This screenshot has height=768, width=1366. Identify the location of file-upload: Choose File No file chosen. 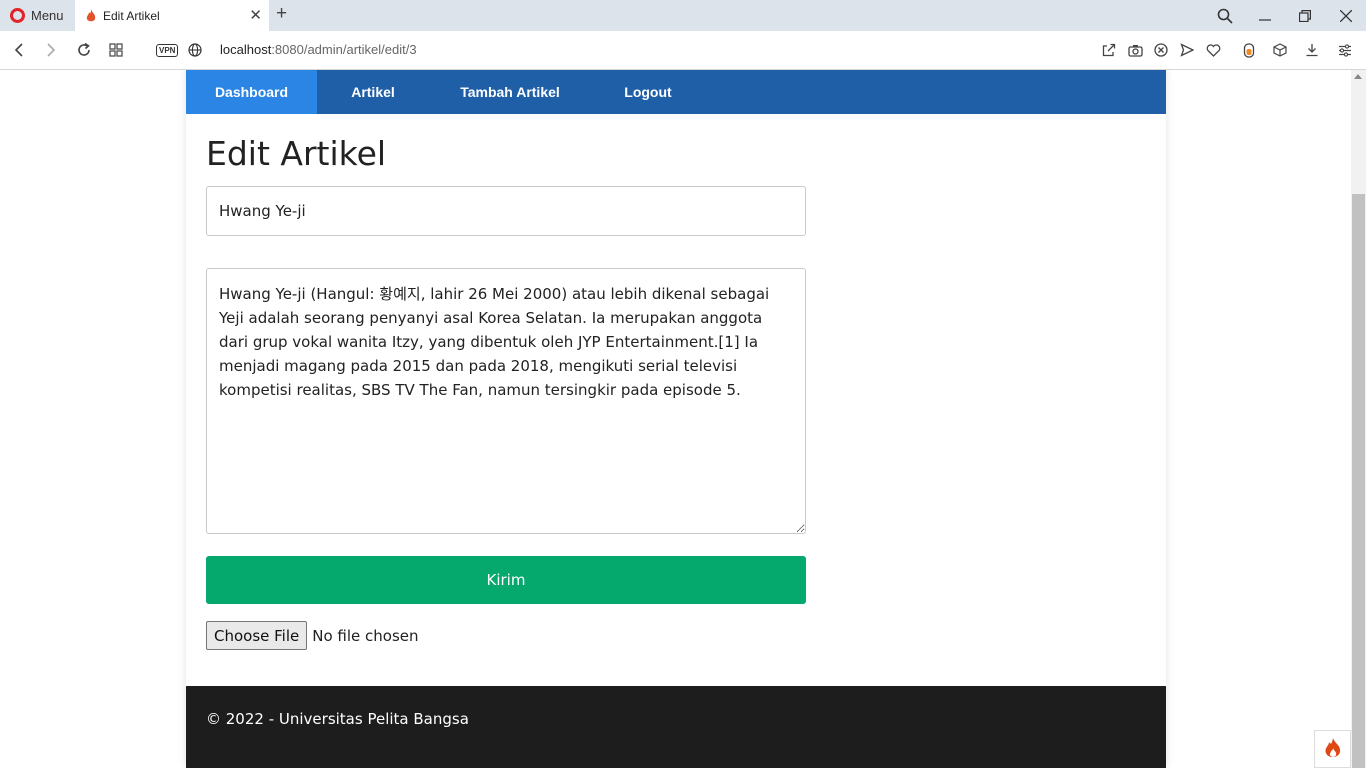
(312, 635).